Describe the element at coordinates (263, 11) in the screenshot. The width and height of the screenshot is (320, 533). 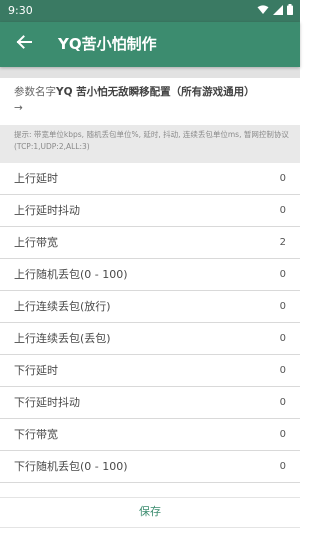
I see `wifi-icon` at that location.